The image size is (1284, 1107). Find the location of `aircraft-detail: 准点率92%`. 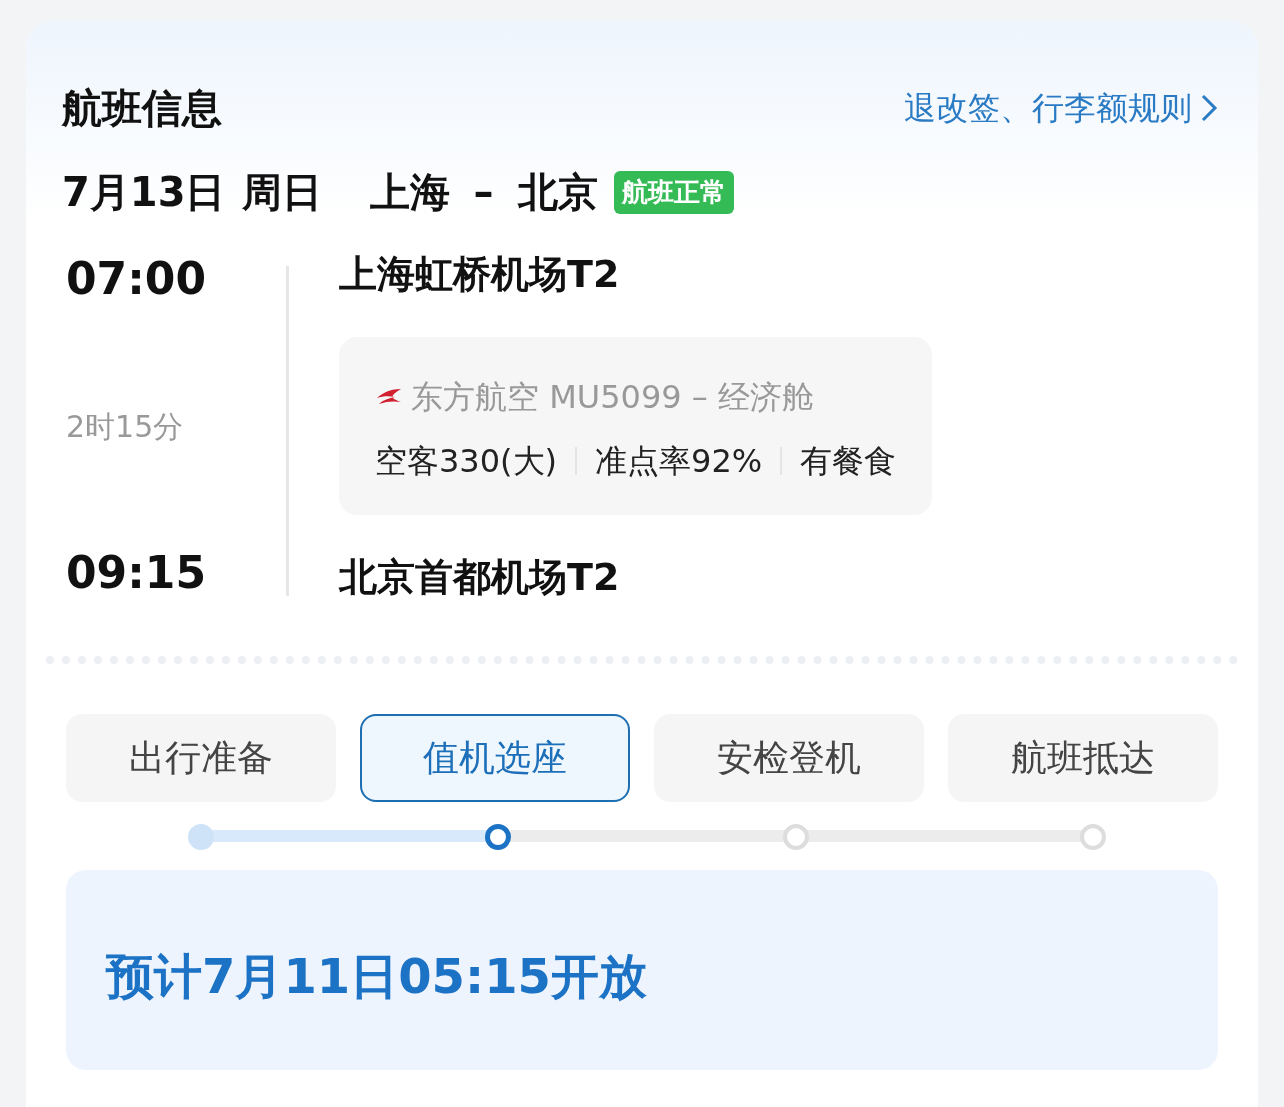

aircraft-detail: 准点率92% is located at coordinates (679, 461).